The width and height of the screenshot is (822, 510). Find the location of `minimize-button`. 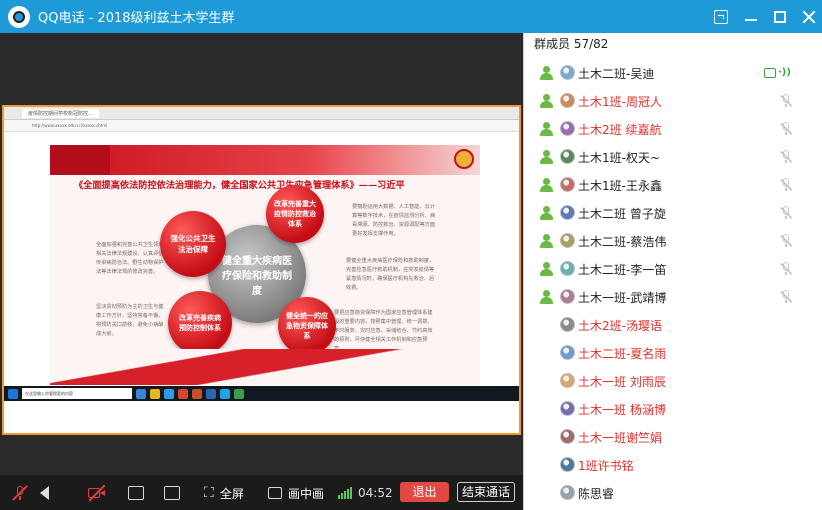

minimize-button is located at coordinates (751, 17).